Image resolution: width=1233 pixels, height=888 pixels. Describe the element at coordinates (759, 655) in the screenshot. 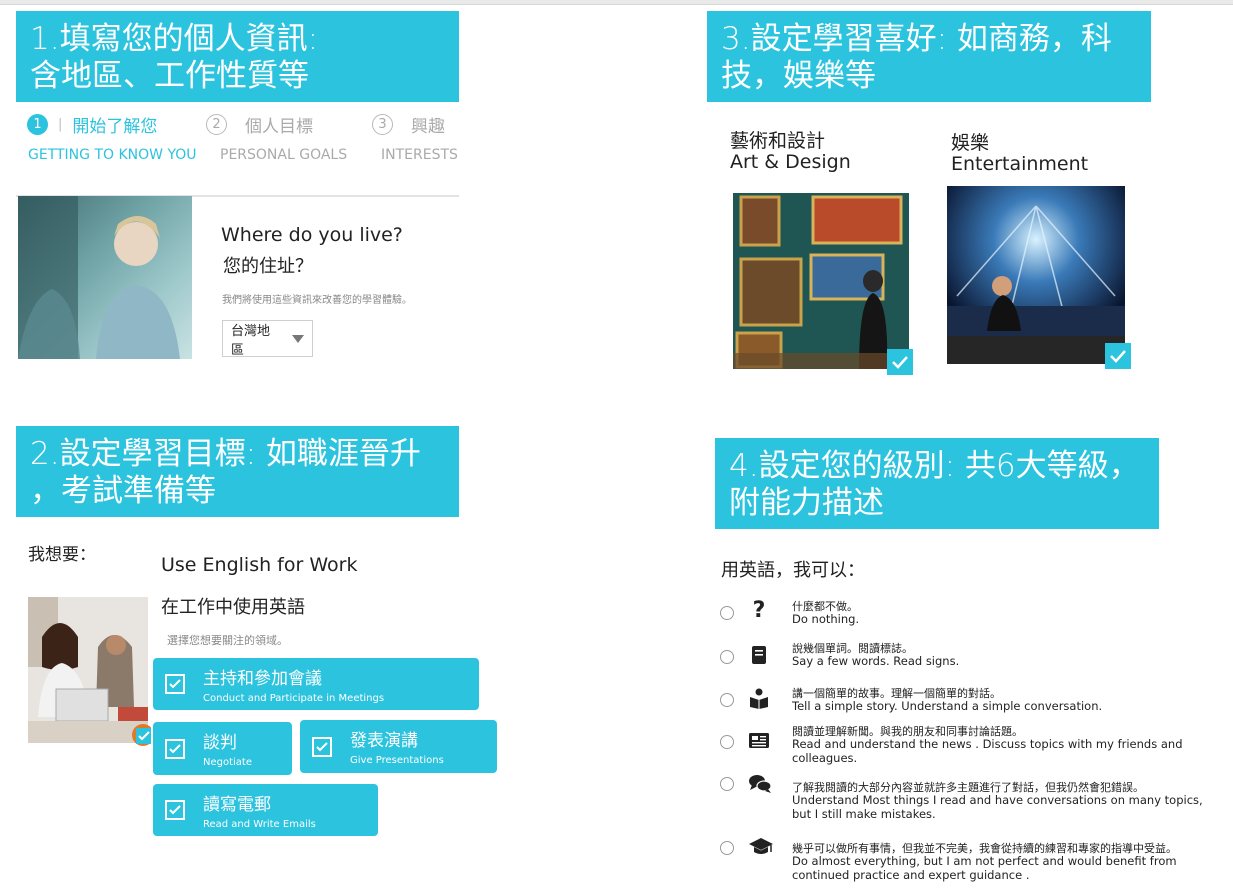

I see `book-icon` at that location.